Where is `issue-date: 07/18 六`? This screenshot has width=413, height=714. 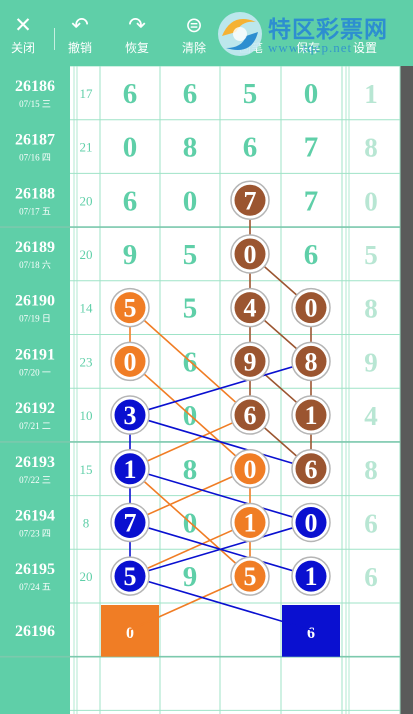 issue-date: 07/18 六 is located at coordinates (35, 264).